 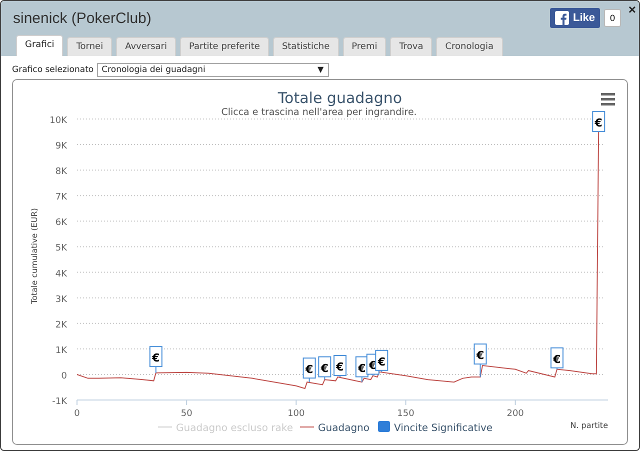 I want to click on like-button: Like, so click(x=575, y=18).